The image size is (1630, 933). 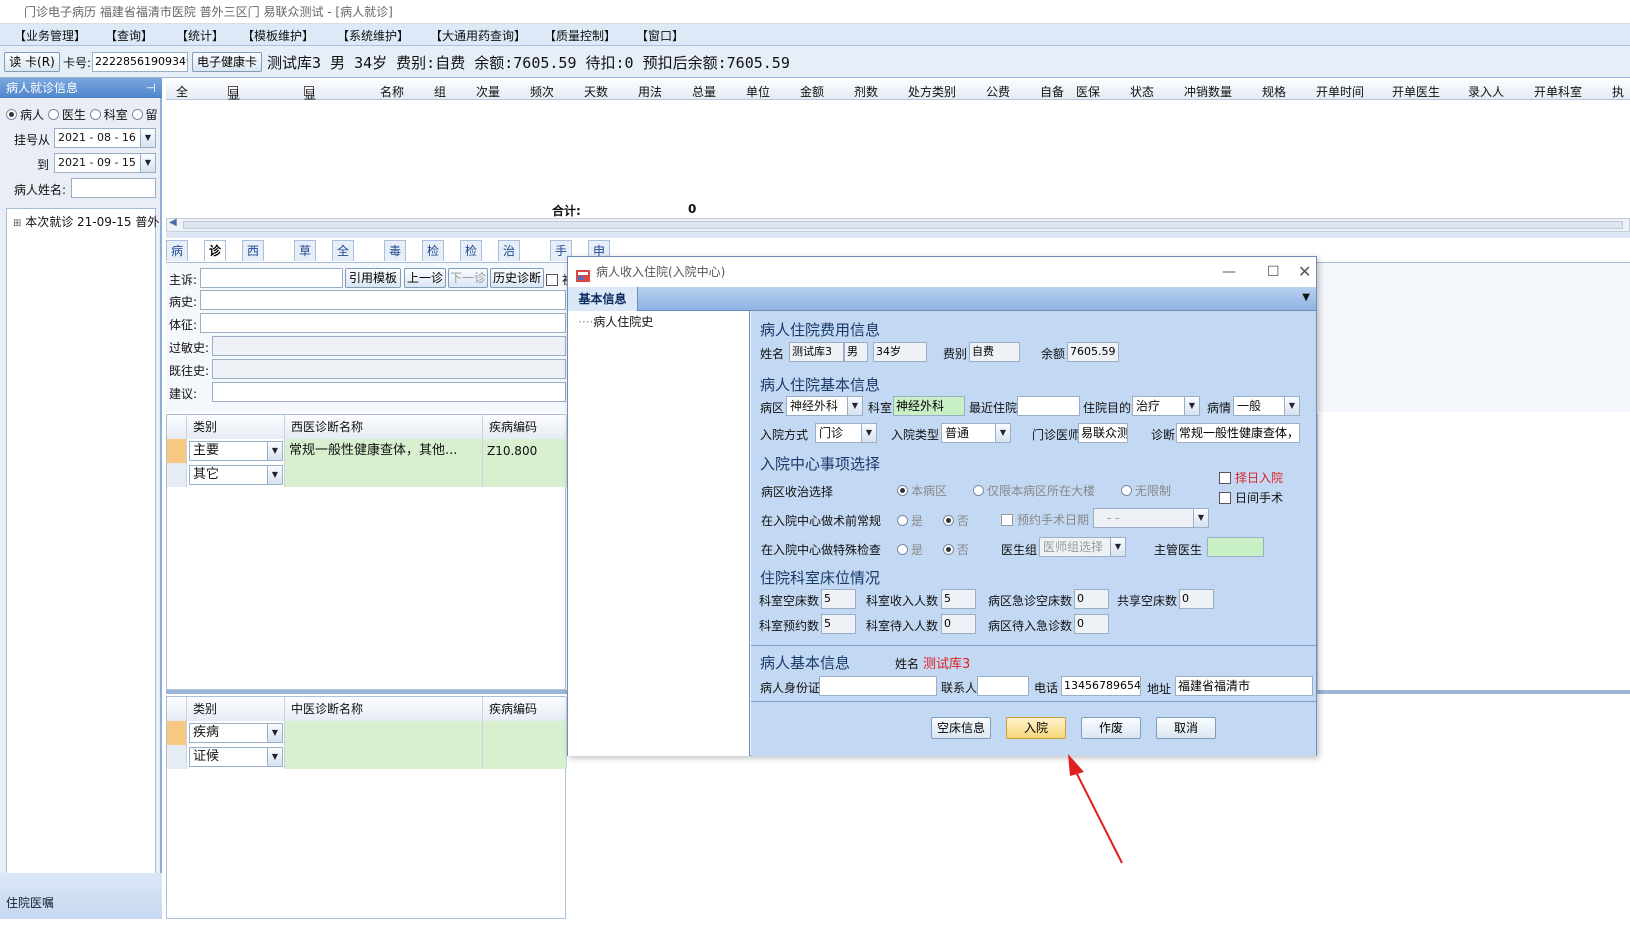 What do you see at coordinates (86, 221) in the screenshot?
I see `tree-item-visit: ⊞ 本次就诊 21-09-15 普外` at bounding box center [86, 221].